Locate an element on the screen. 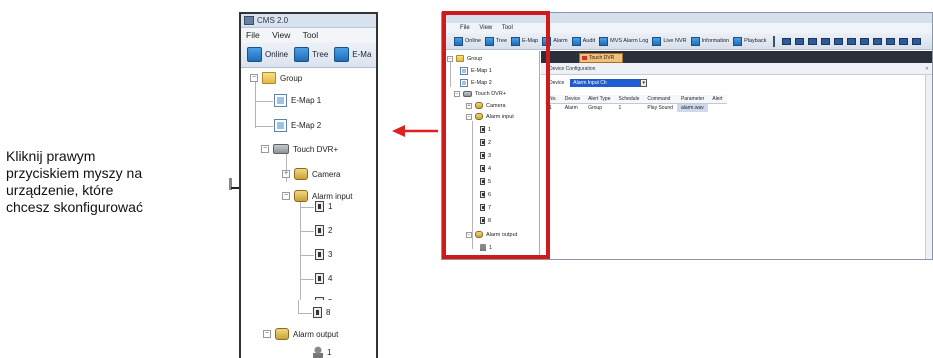 This screenshot has height=358, width=933. tree-item-group: − Group is located at coordinates (276, 78).